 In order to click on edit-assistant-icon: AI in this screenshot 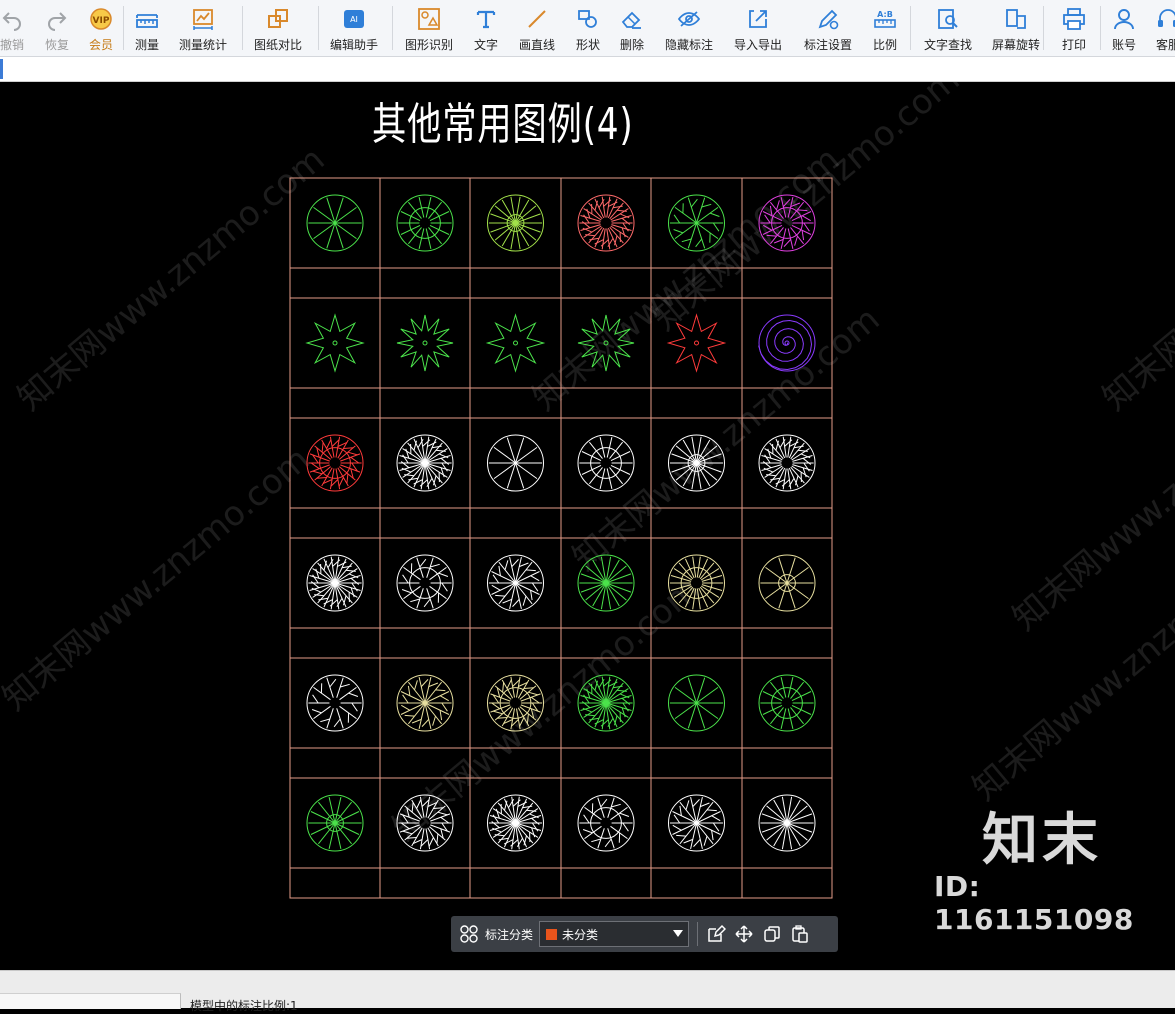, I will do `click(354, 17)`.